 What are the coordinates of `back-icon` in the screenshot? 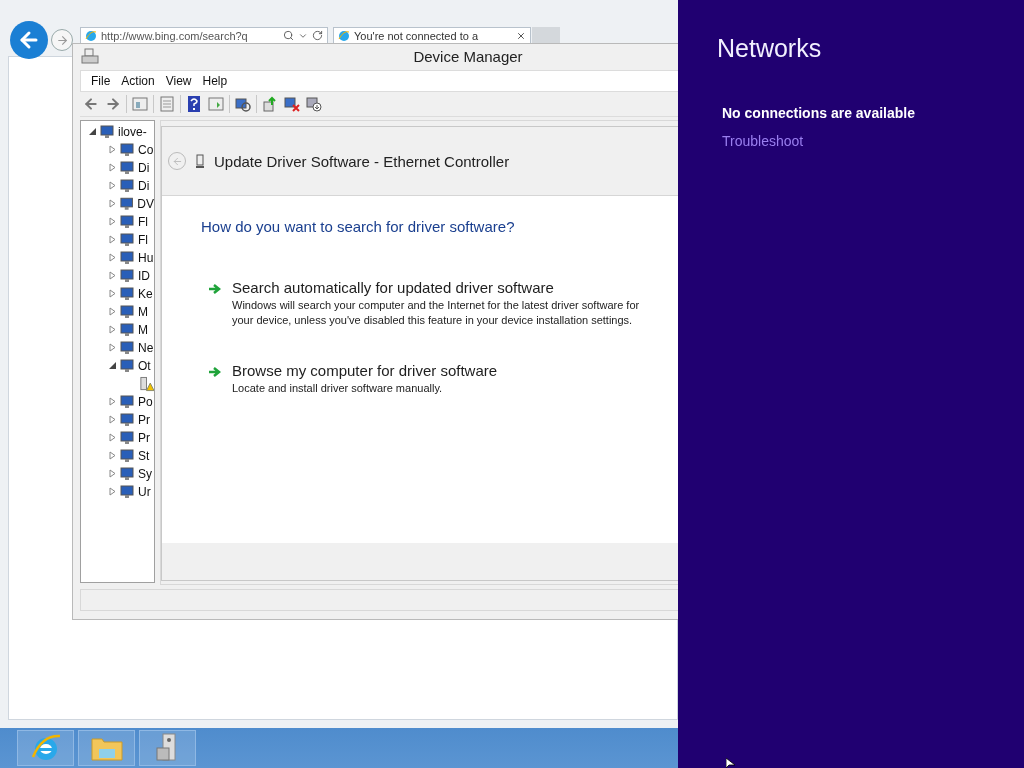 It's located at (177, 161).